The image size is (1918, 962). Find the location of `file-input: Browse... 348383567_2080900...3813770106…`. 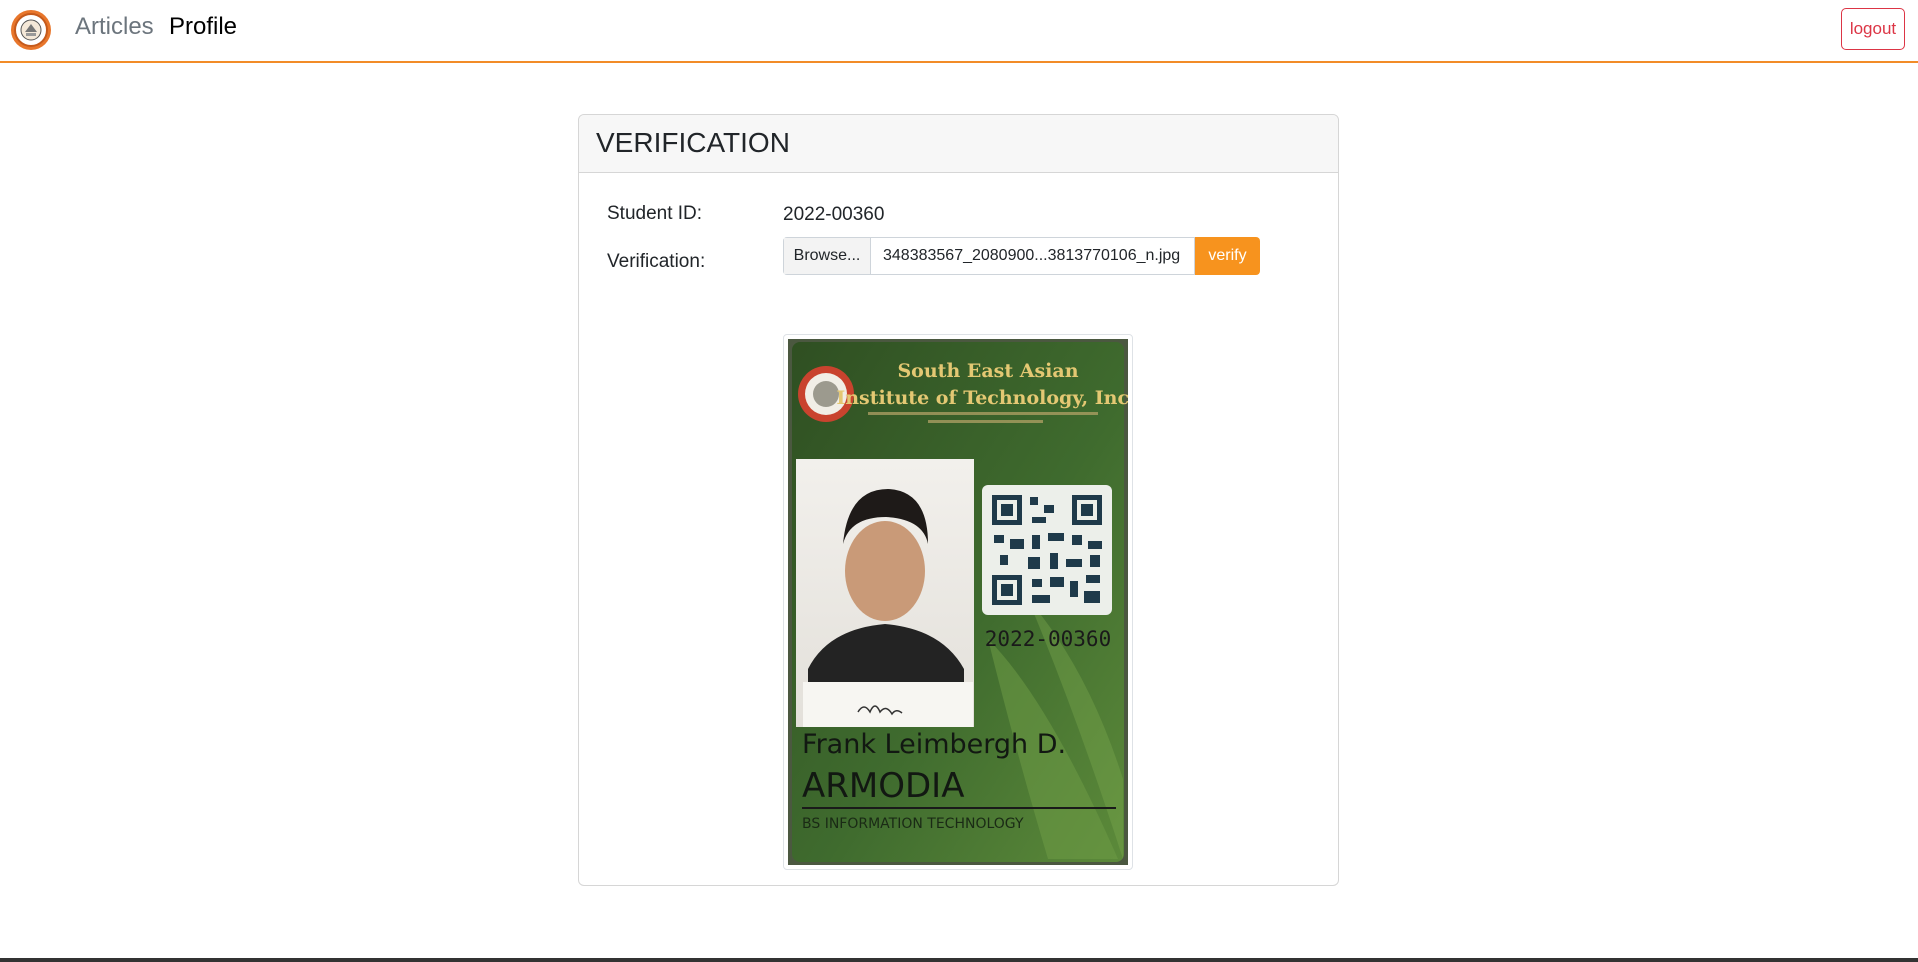

file-input: Browse... 348383567_2080900...3813770106… is located at coordinates (989, 256).